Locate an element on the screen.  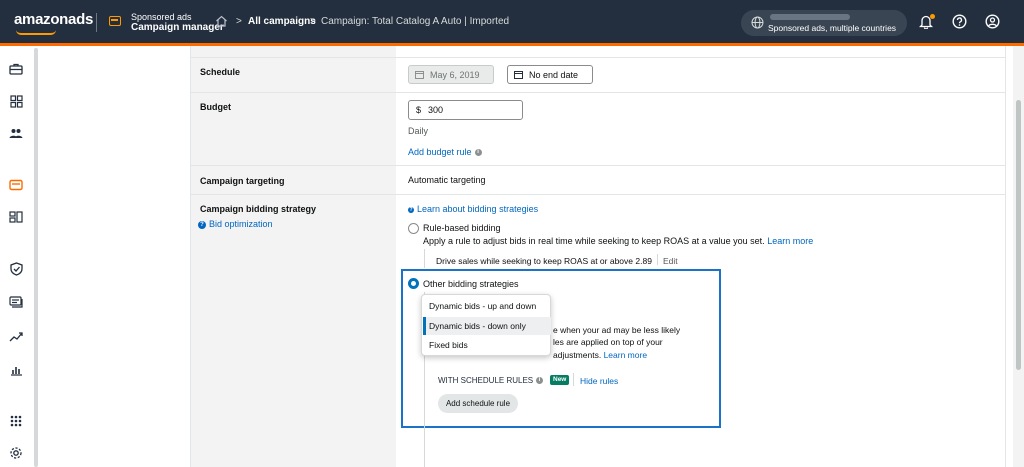
product-title: Campaign manager is located at coordinates (177, 27).